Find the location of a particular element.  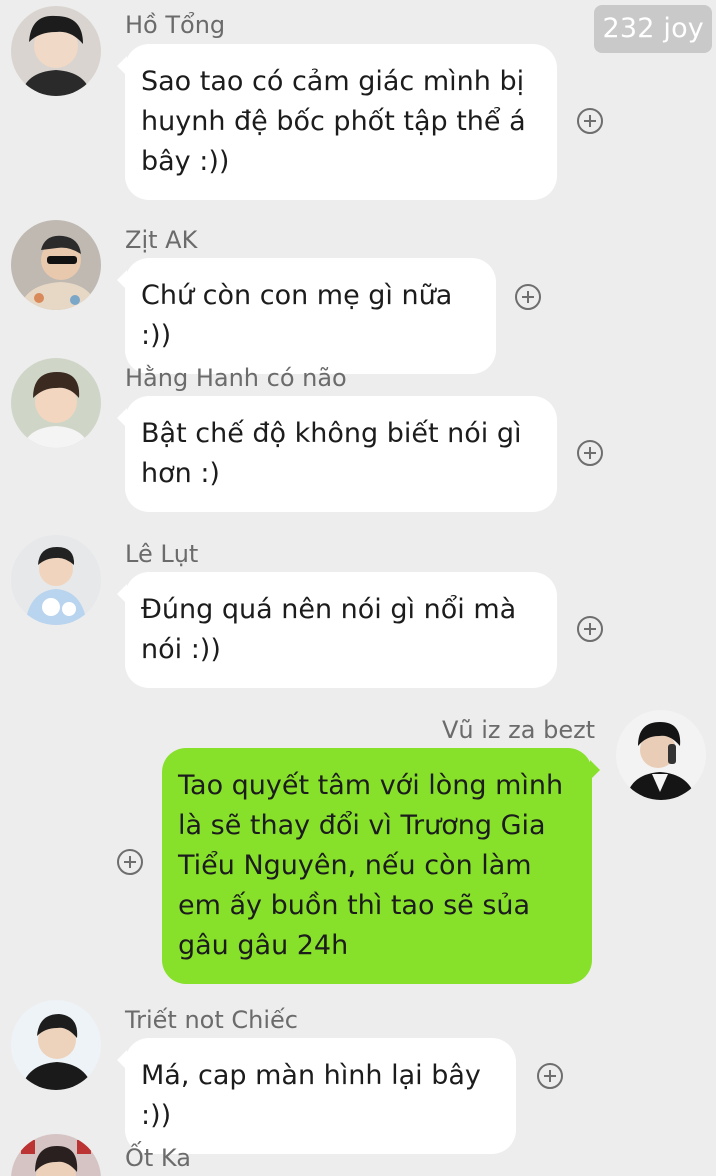

message-bubble: Chứ còn con mẹ gì nữa :)) is located at coordinates (306, 316).